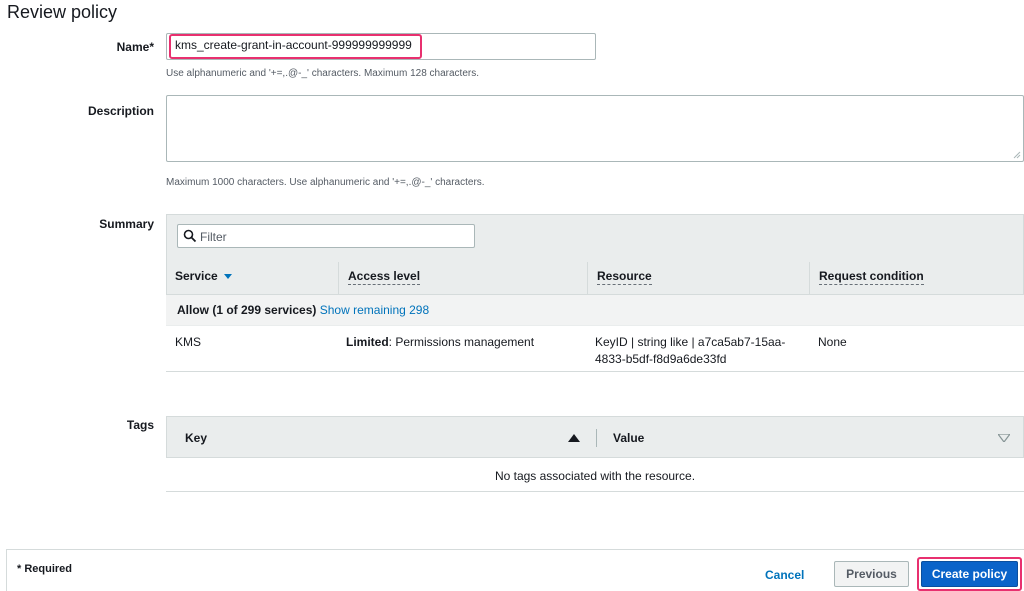  What do you see at coordinates (45, 569) in the screenshot?
I see `required-note: * Required` at bounding box center [45, 569].